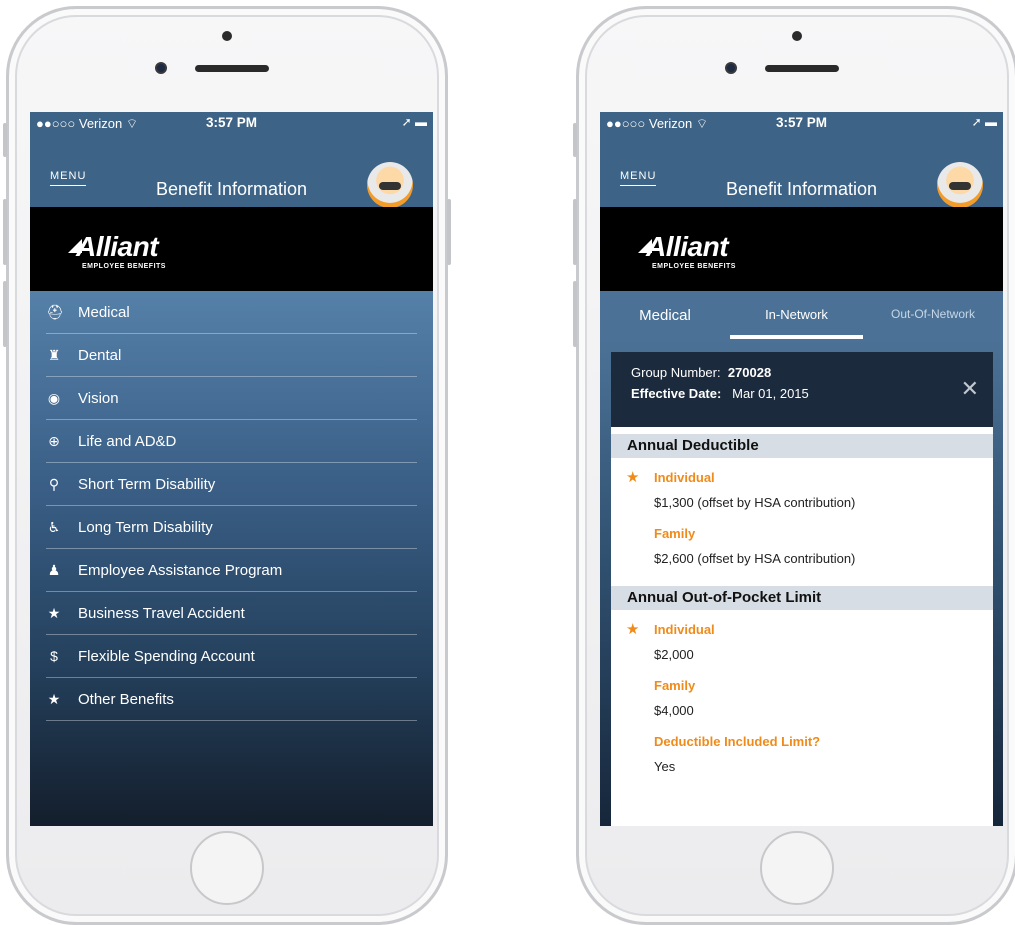  What do you see at coordinates (231, 312) in the screenshot?
I see `menu-item-medical: ⛑ Medical` at bounding box center [231, 312].